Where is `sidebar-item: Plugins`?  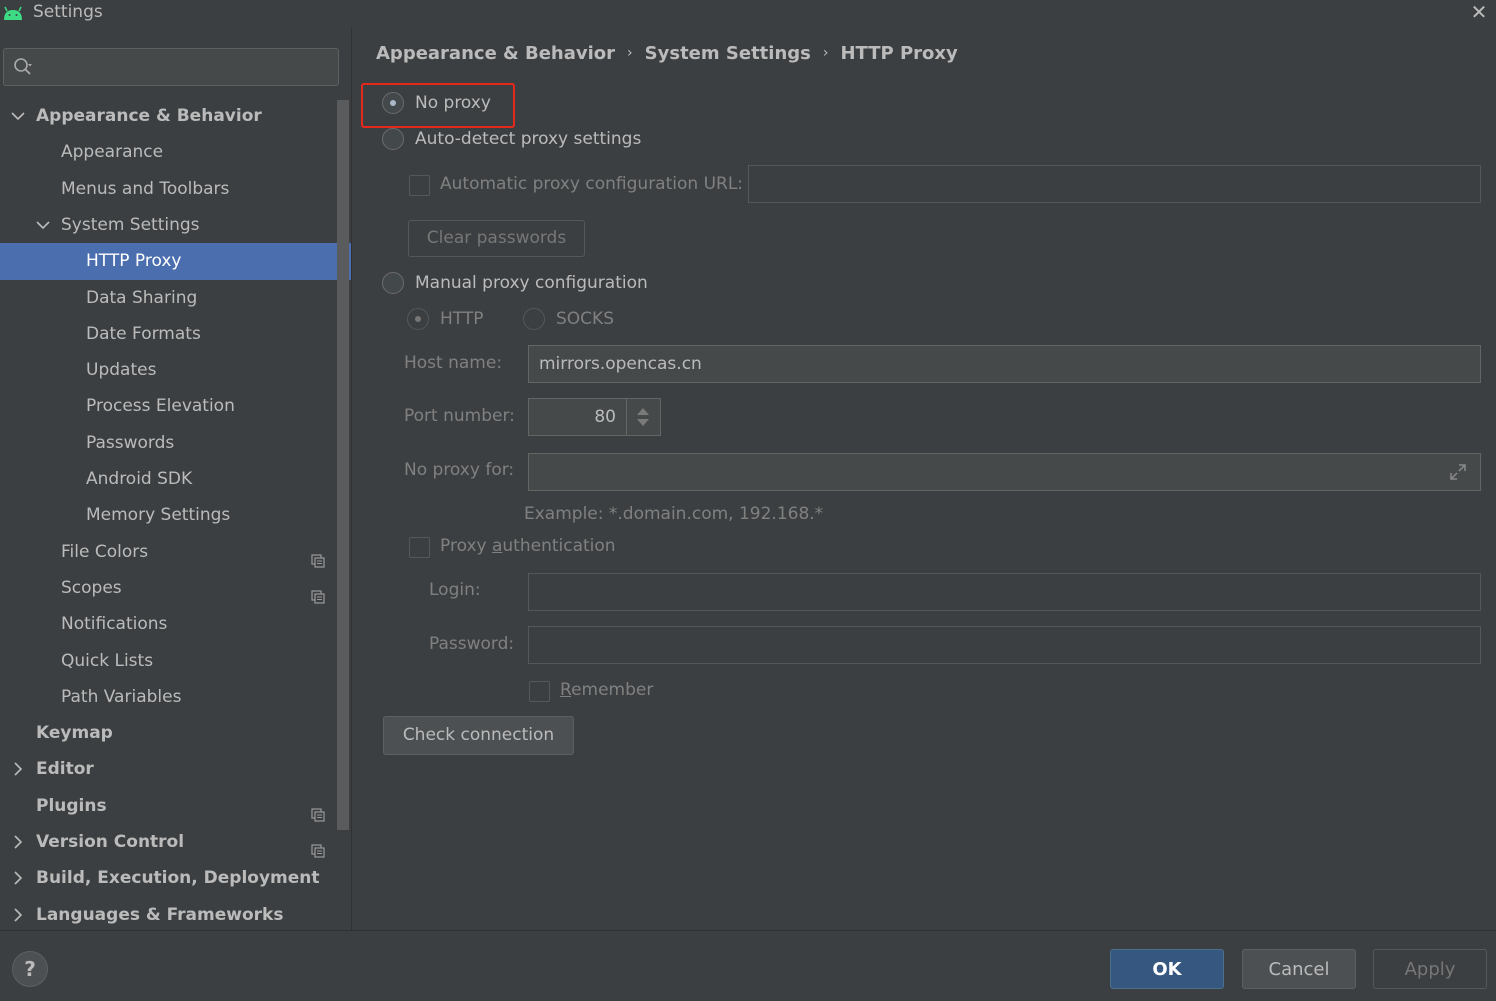 sidebar-item: Plugins is located at coordinates (175, 806).